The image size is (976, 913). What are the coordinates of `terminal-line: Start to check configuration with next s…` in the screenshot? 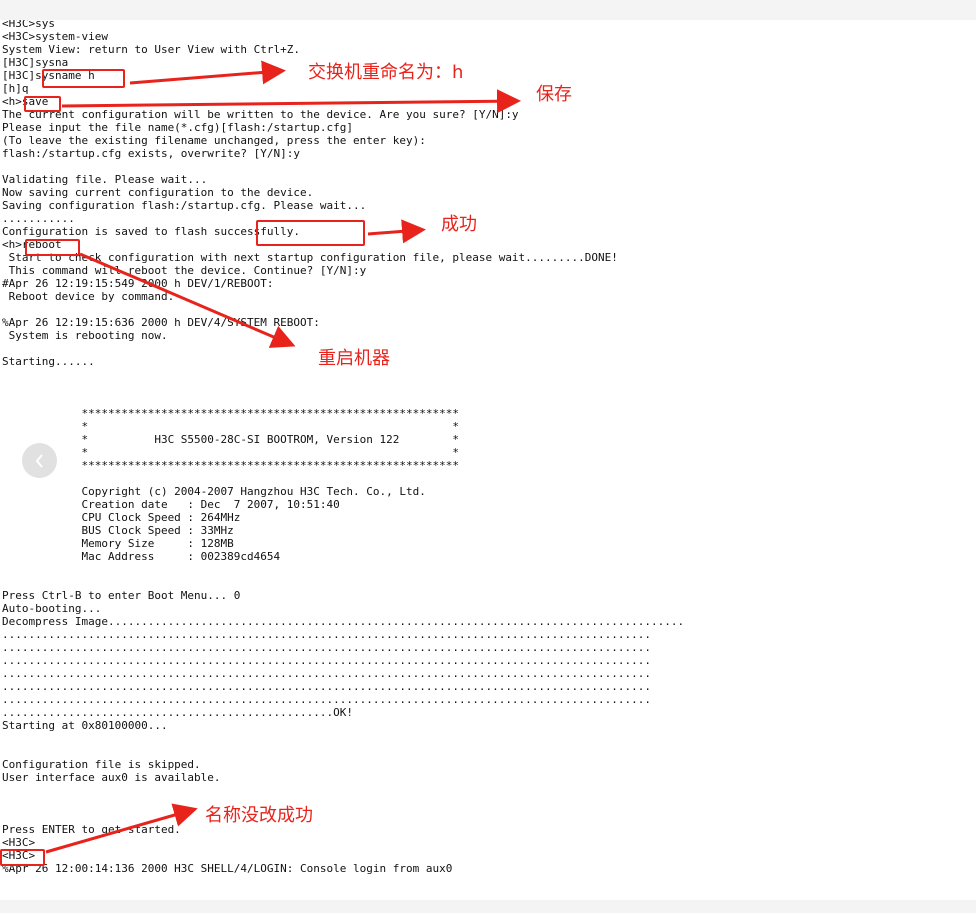 It's located at (310, 257).